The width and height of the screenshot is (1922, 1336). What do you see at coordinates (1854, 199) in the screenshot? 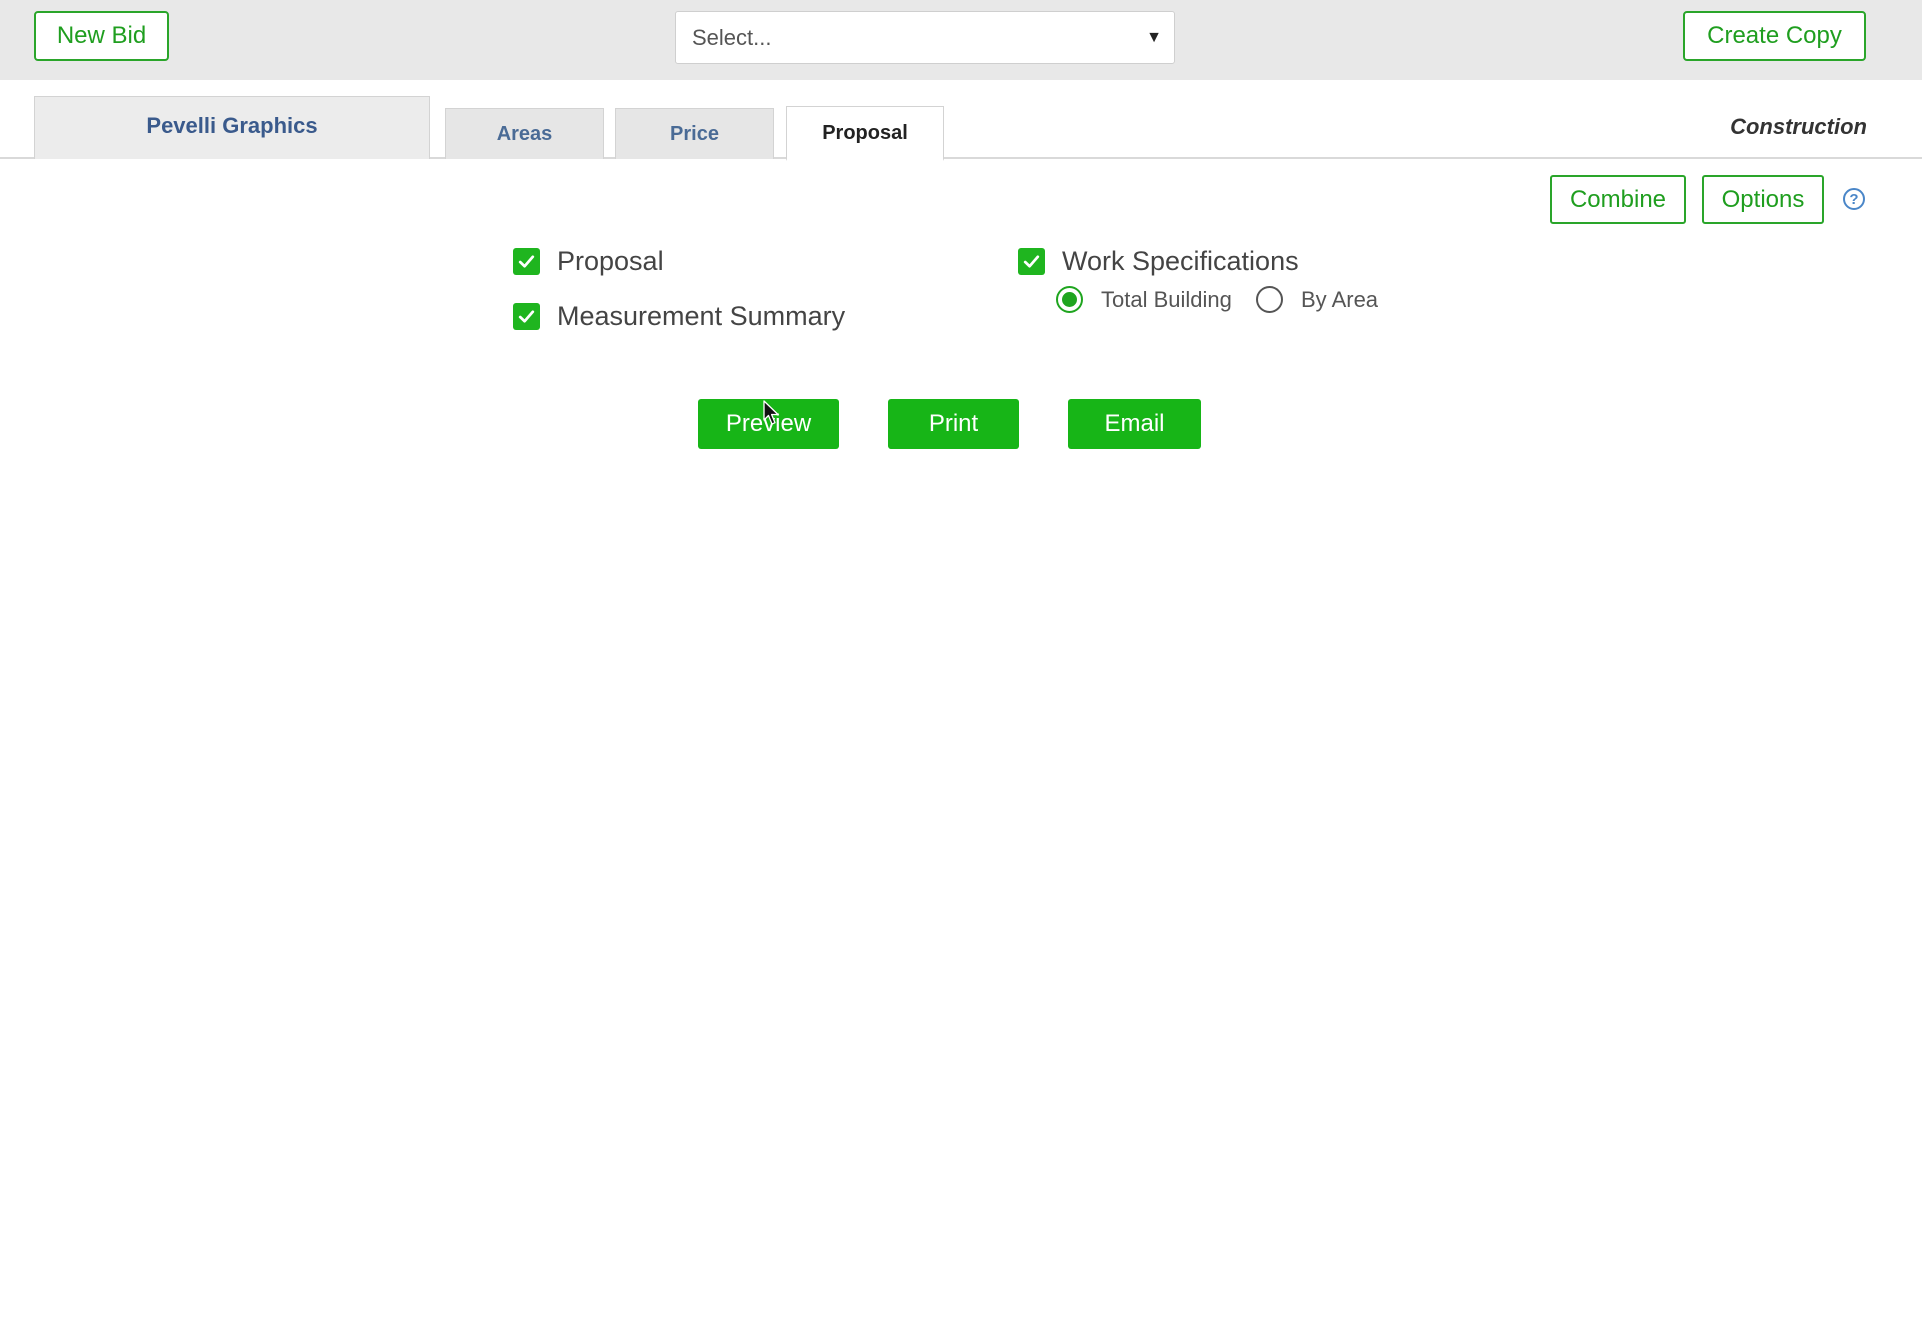
I see `help-icon: ?` at bounding box center [1854, 199].